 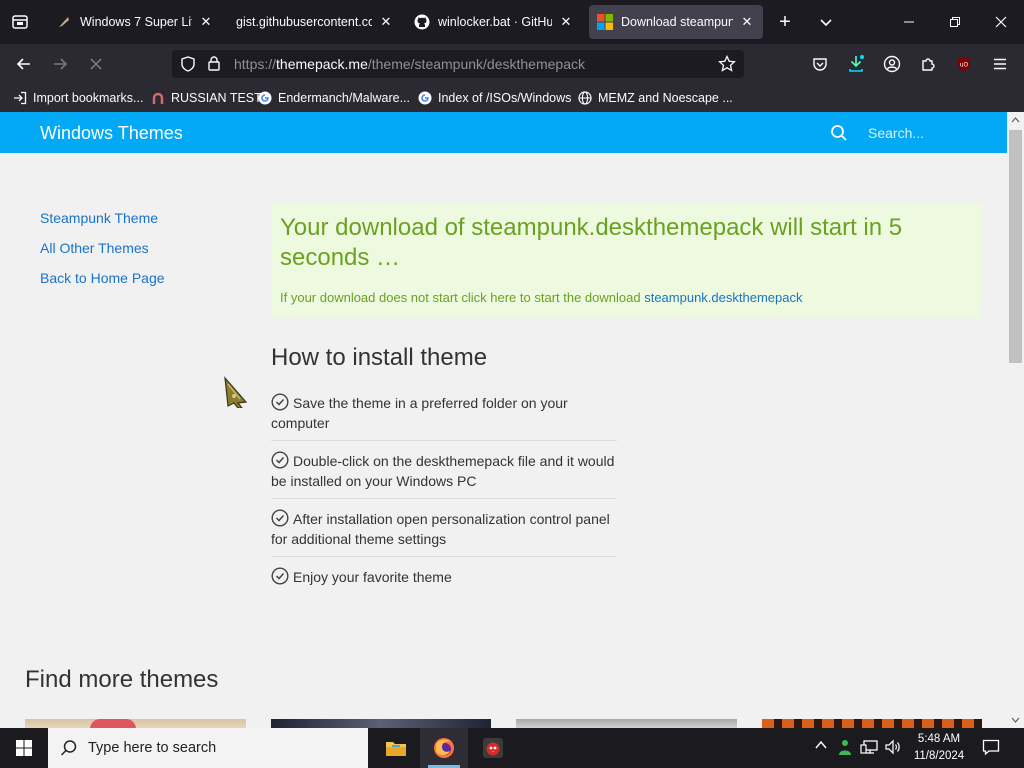 I want to click on clock-date: 11/8/2024, so click(x=939, y=756).